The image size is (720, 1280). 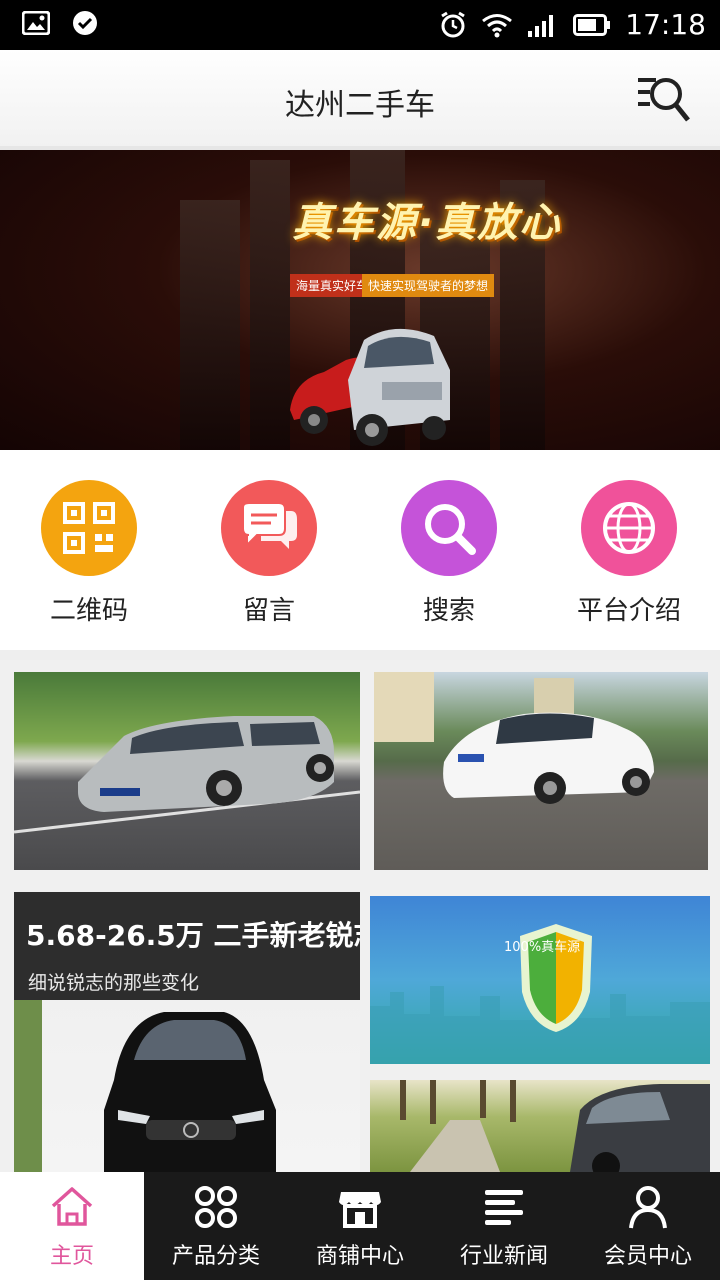 What do you see at coordinates (145, 1086) in the screenshot?
I see `car-black-image` at bounding box center [145, 1086].